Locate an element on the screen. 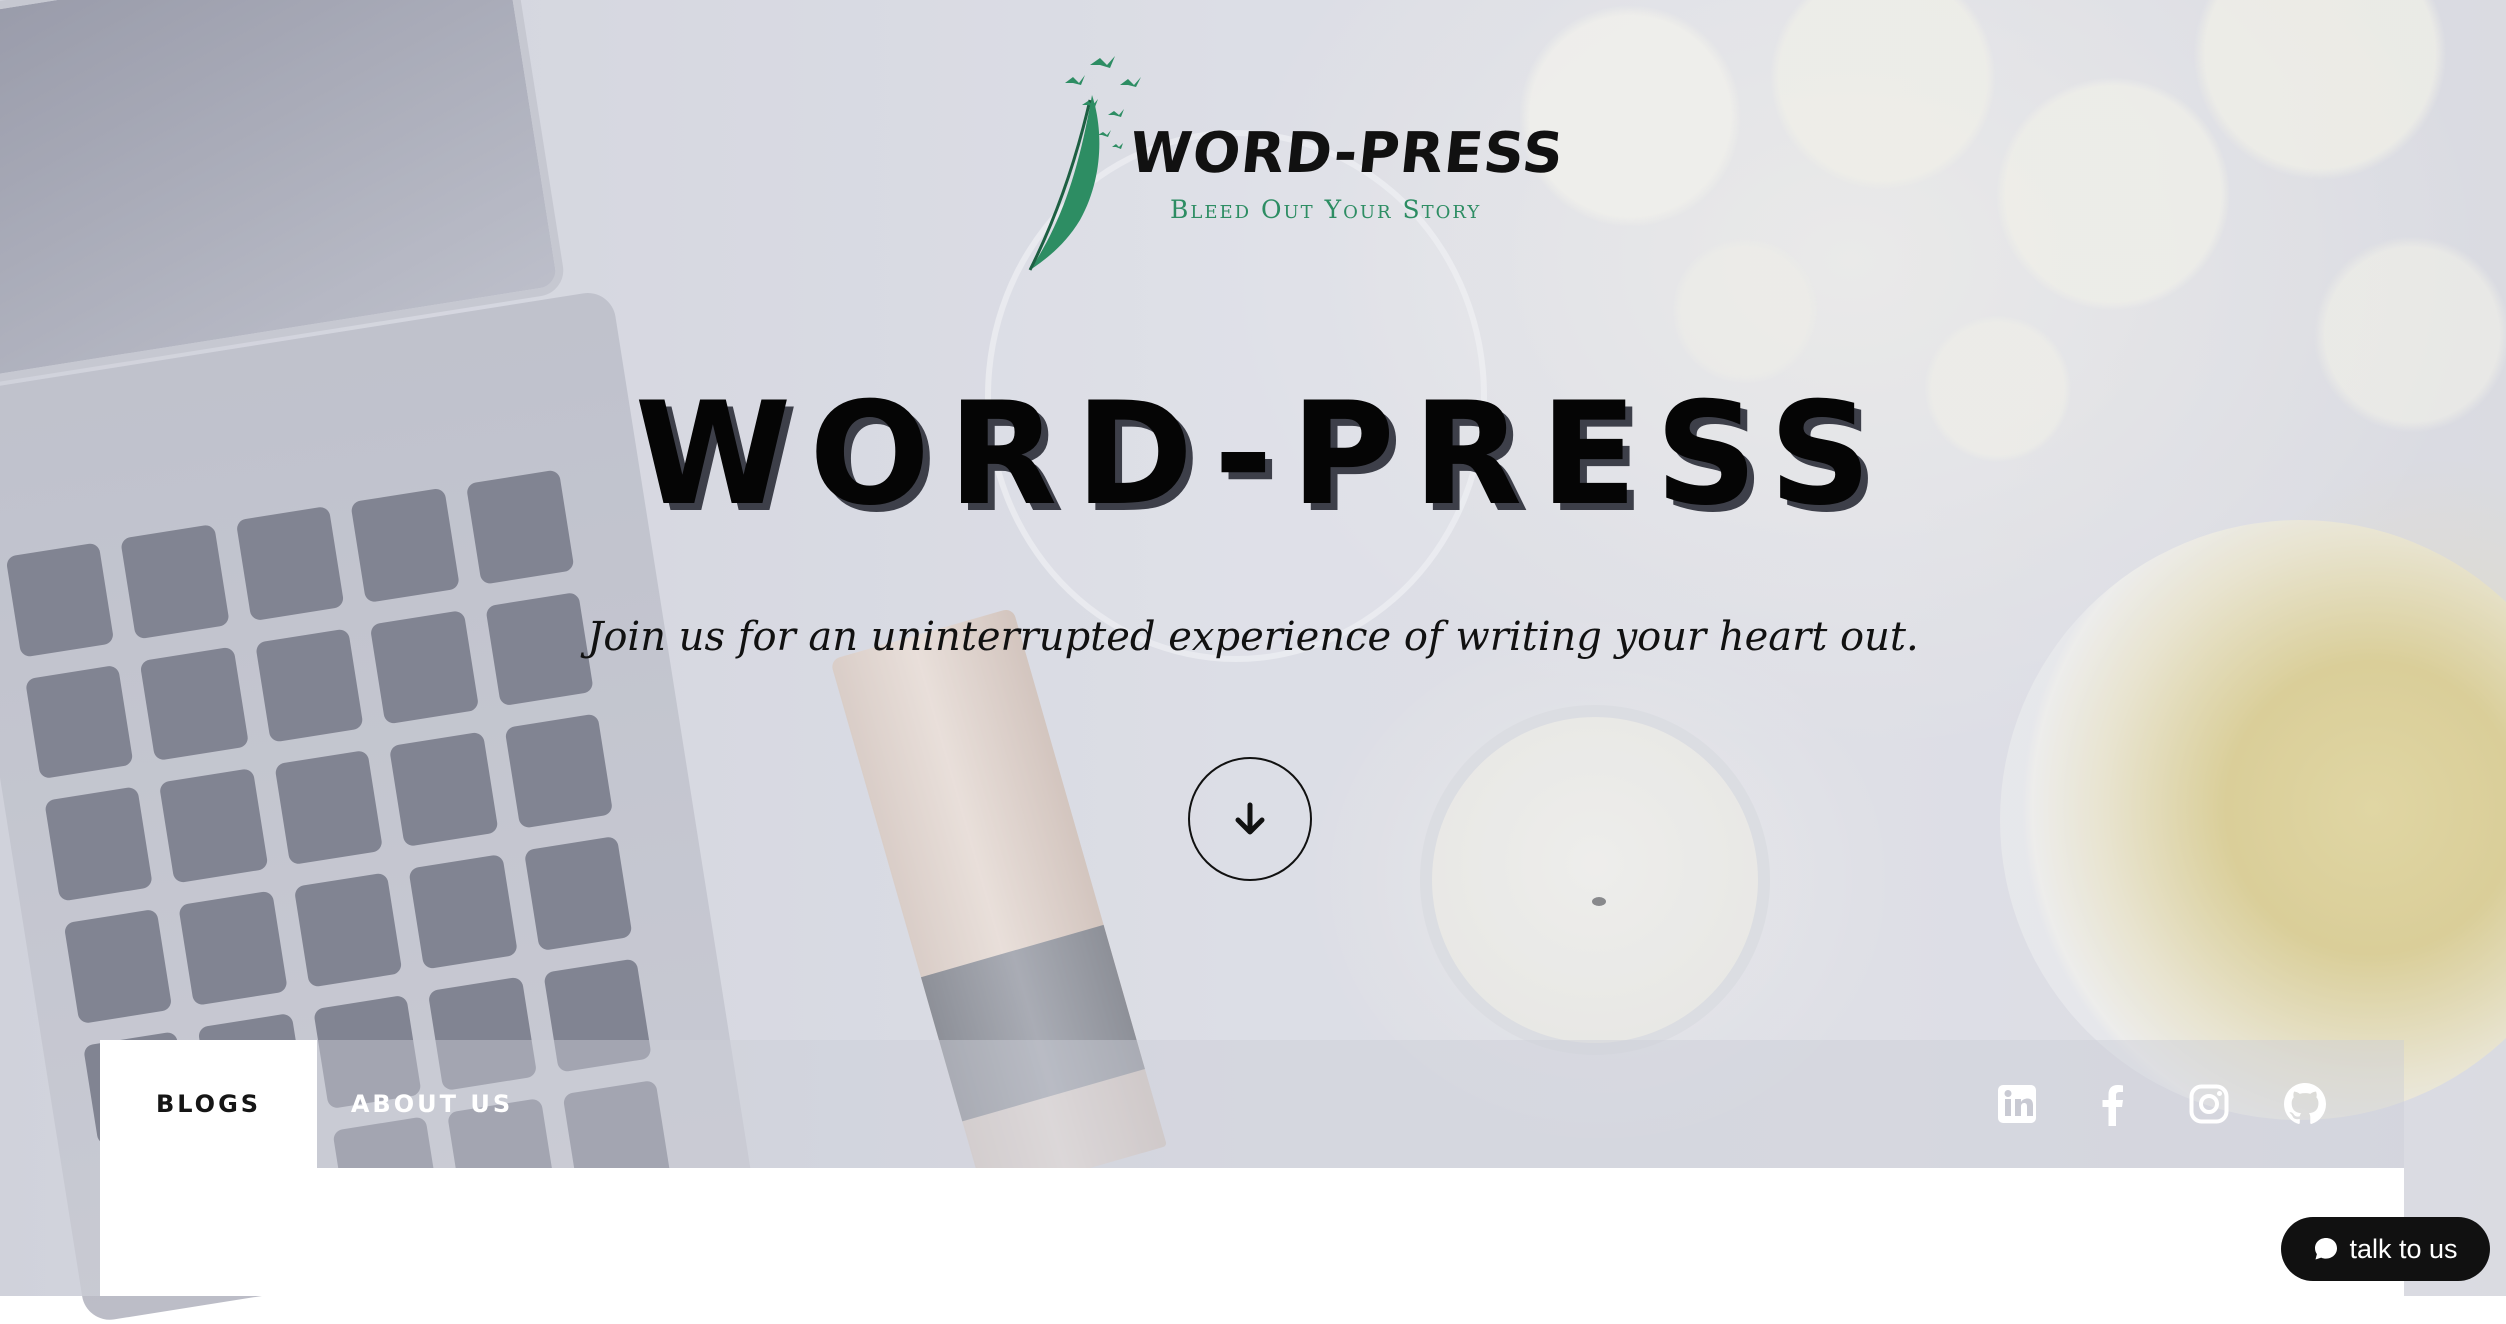 This screenshot has height=1324, width=2506. chat-button: talk to us is located at coordinates (2385, 1249).